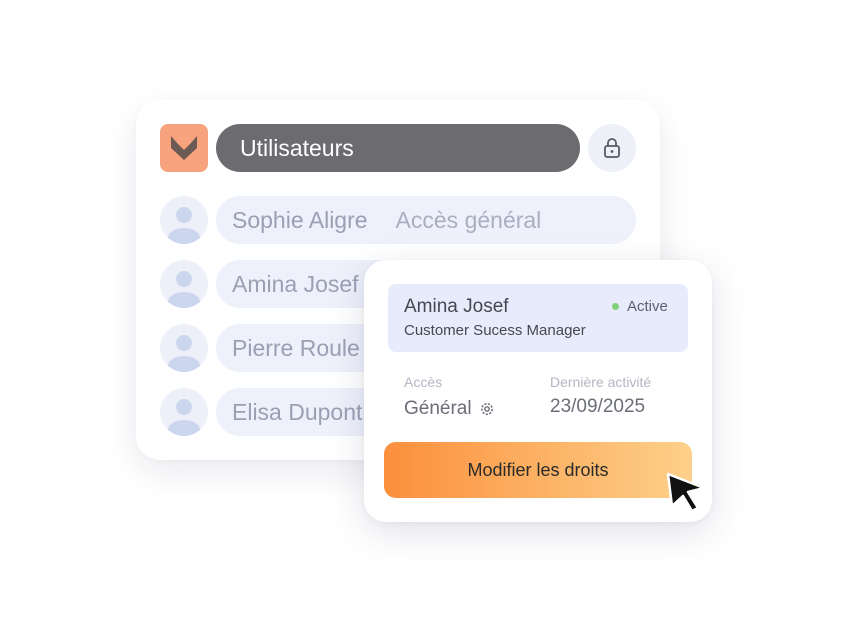  Describe the element at coordinates (538, 318) in the screenshot. I see `member-summary` at that location.